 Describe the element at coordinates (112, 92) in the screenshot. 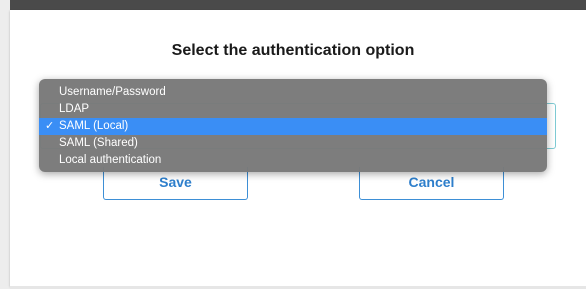

I see `option-label: Username/Password` at that location.